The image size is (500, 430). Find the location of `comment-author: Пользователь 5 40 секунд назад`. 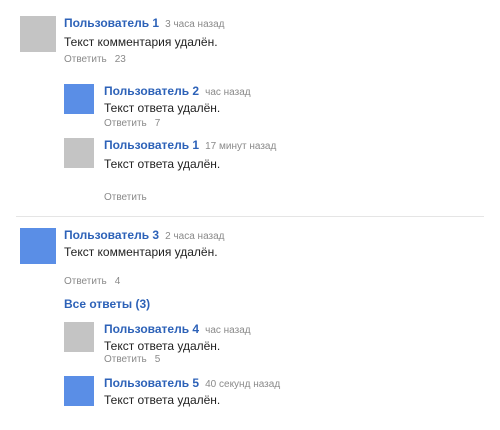

comment-author: Пользователь 5 40 секунд назад is located at coordinates (192, 383).